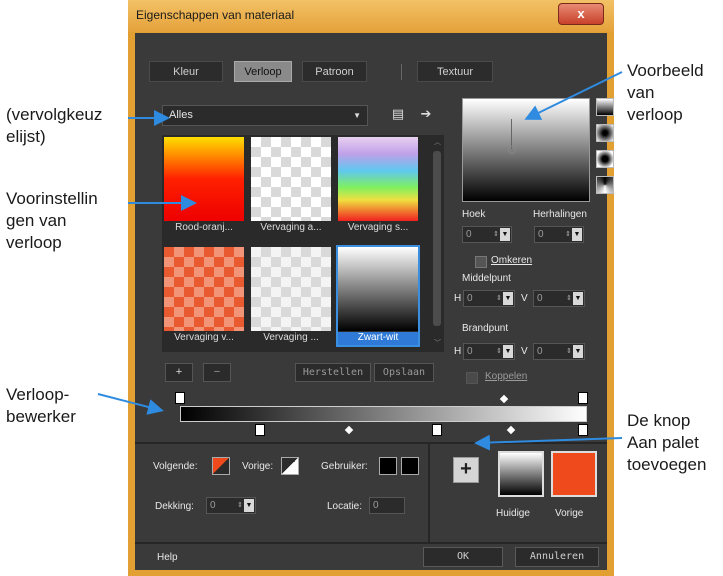 The height and width of the screenshot is (576, 723). I want to click on arrow-preview, so click(573, 95).